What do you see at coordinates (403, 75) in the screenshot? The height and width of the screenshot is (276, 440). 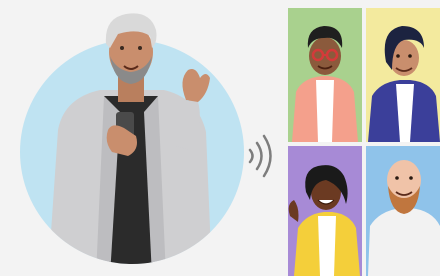 I see `tile-person-blue-suit` at bounding box center [403, 75].